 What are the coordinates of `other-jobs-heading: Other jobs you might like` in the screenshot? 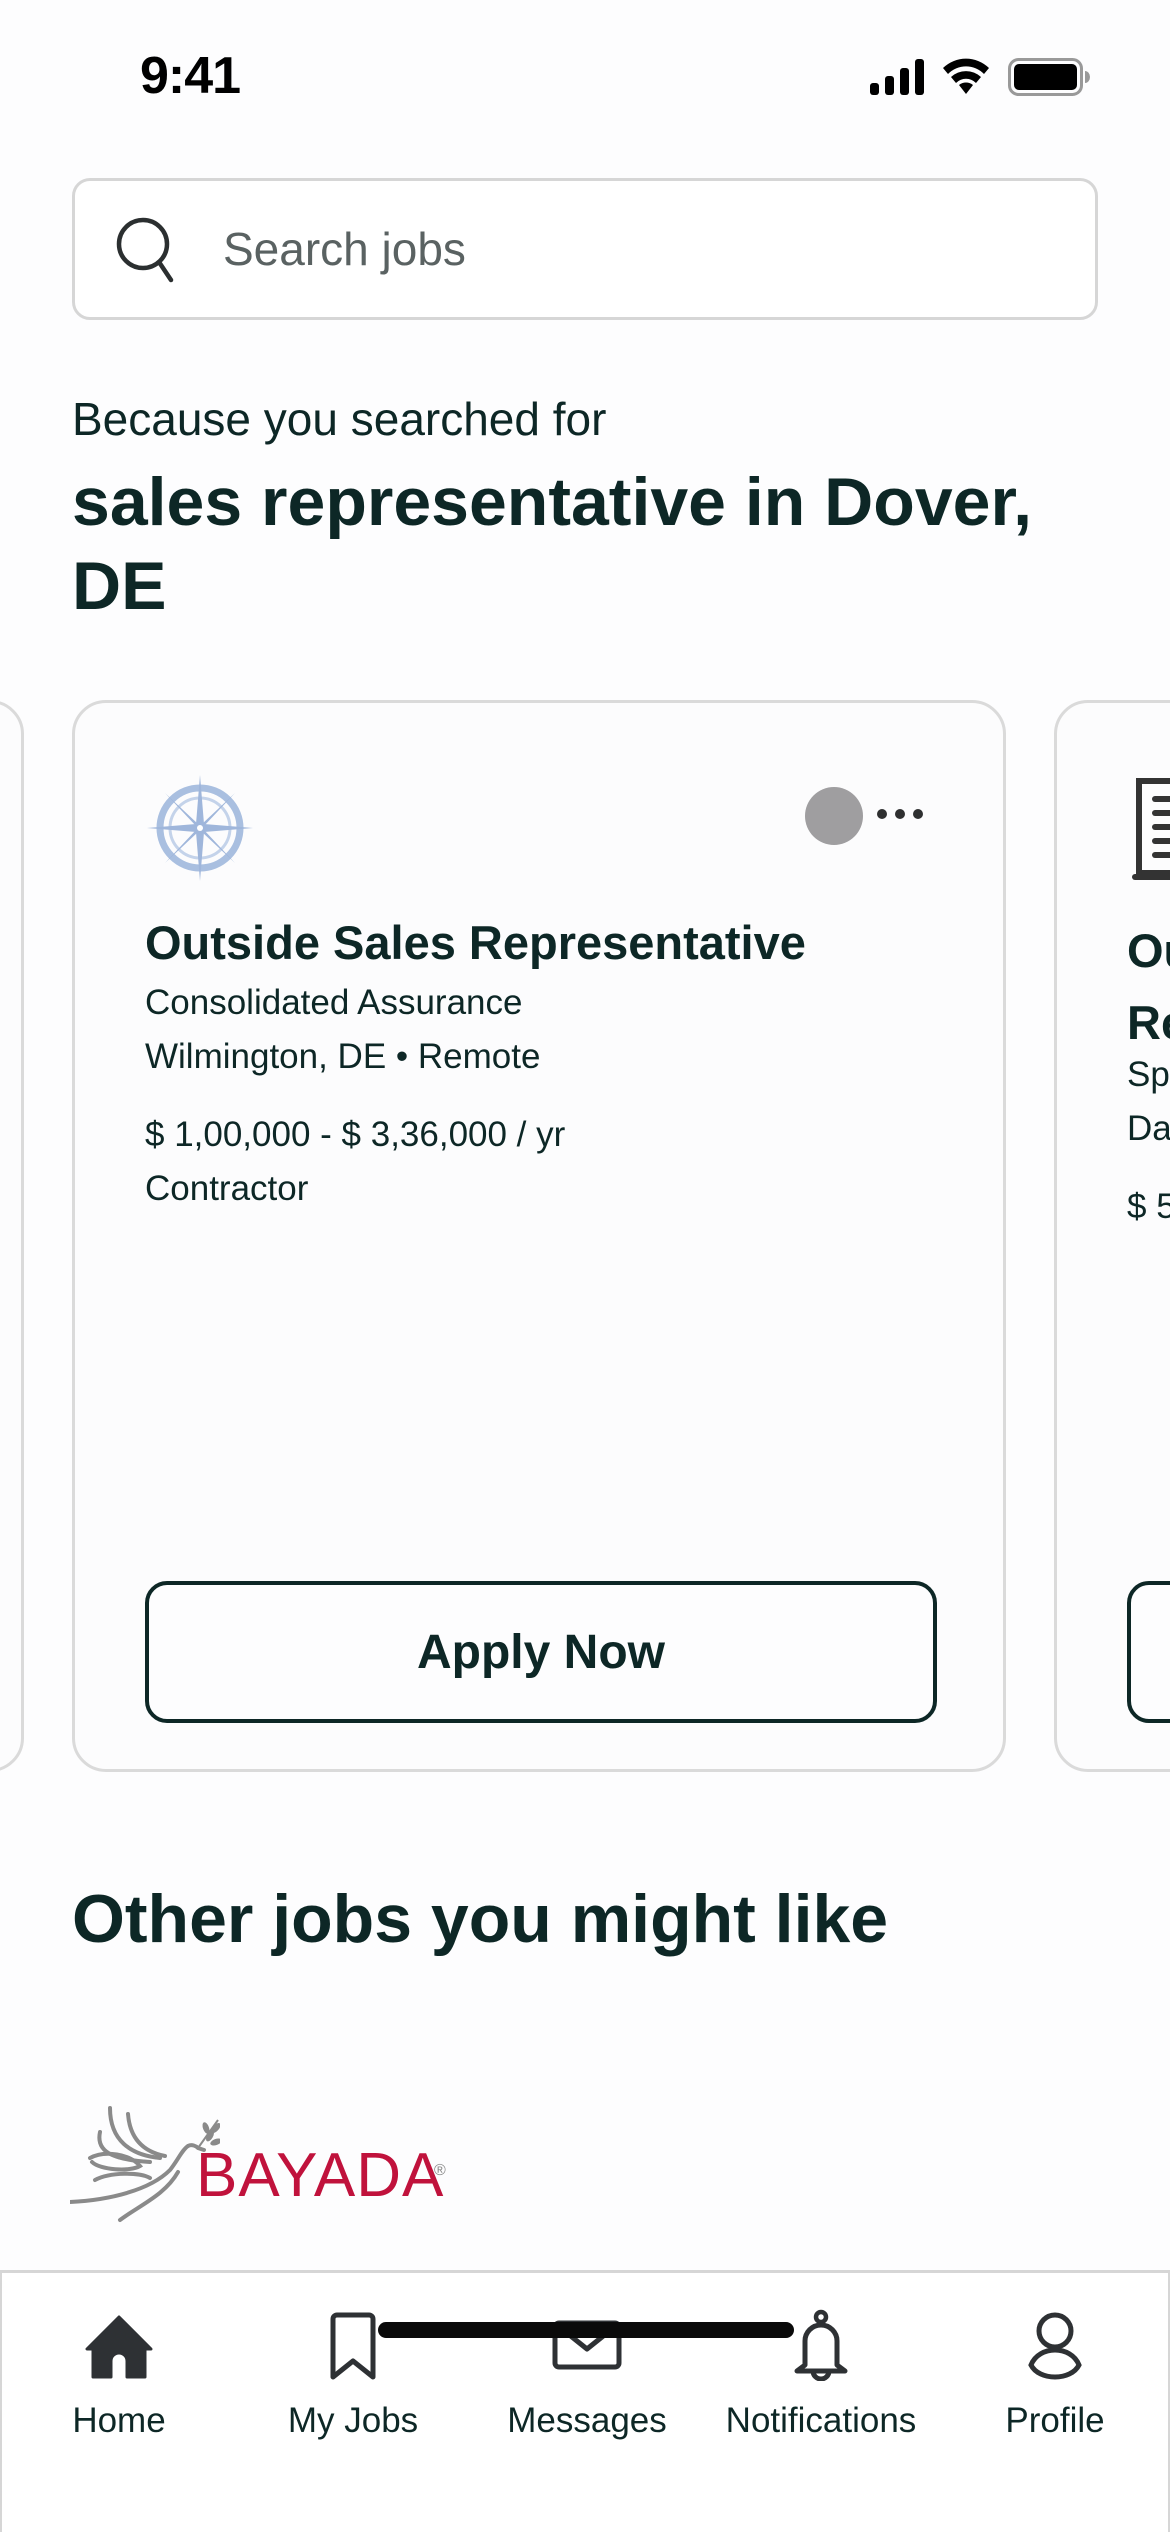 It's located at (480, 1919).